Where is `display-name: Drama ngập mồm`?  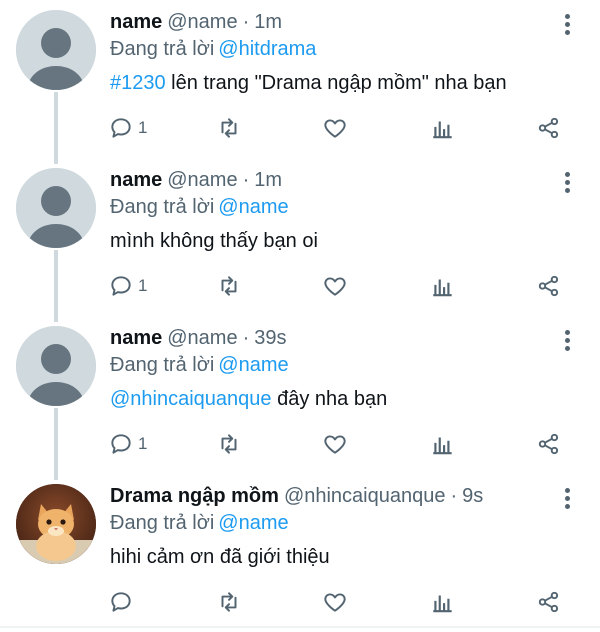 display-name: Drama ngập mồm is located at coordinates (194, 496).